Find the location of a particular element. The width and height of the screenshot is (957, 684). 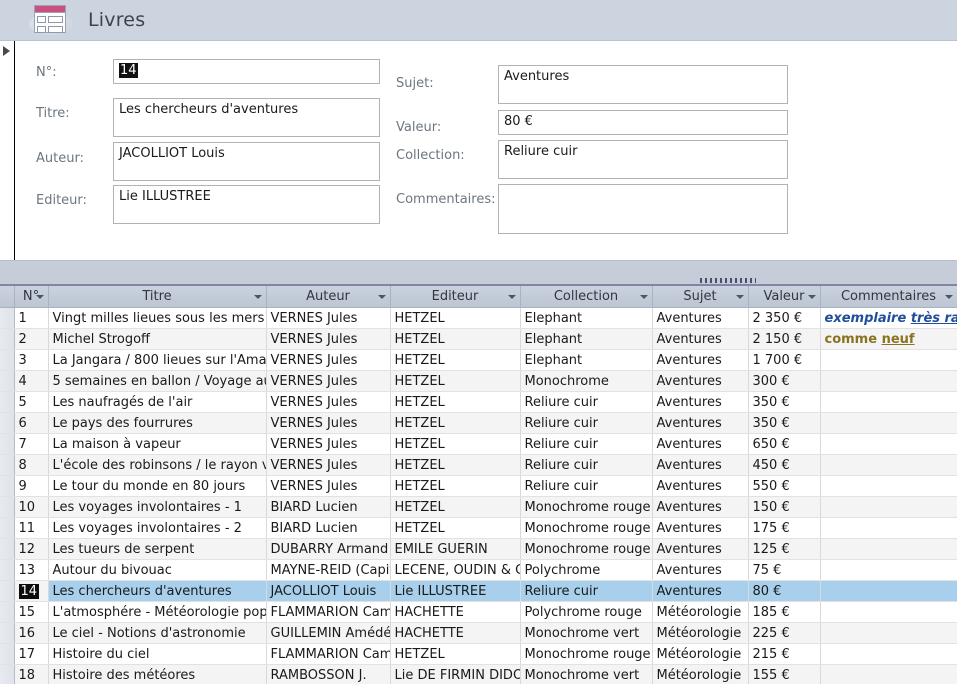

cell-numero: 1 is located at coordinates (31, 318).